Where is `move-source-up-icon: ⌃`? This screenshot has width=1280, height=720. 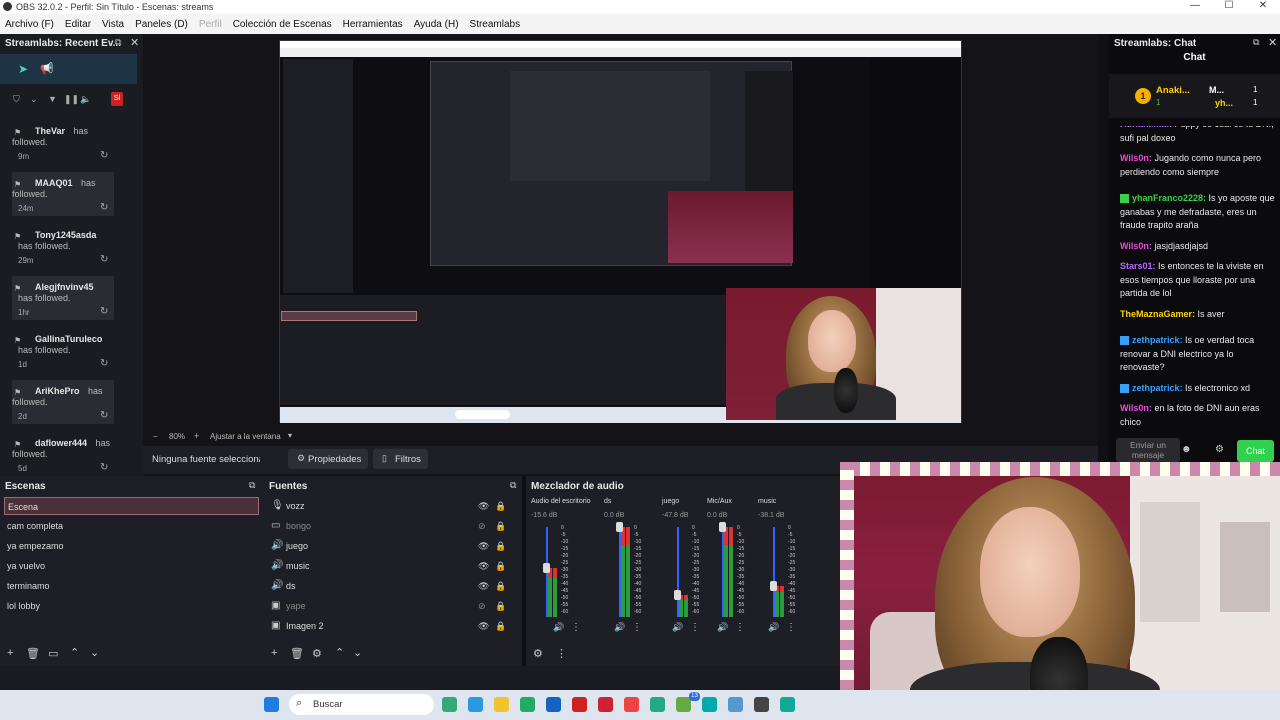
move-source-up-icon: ⌃ is located at coordinates (339, 652).